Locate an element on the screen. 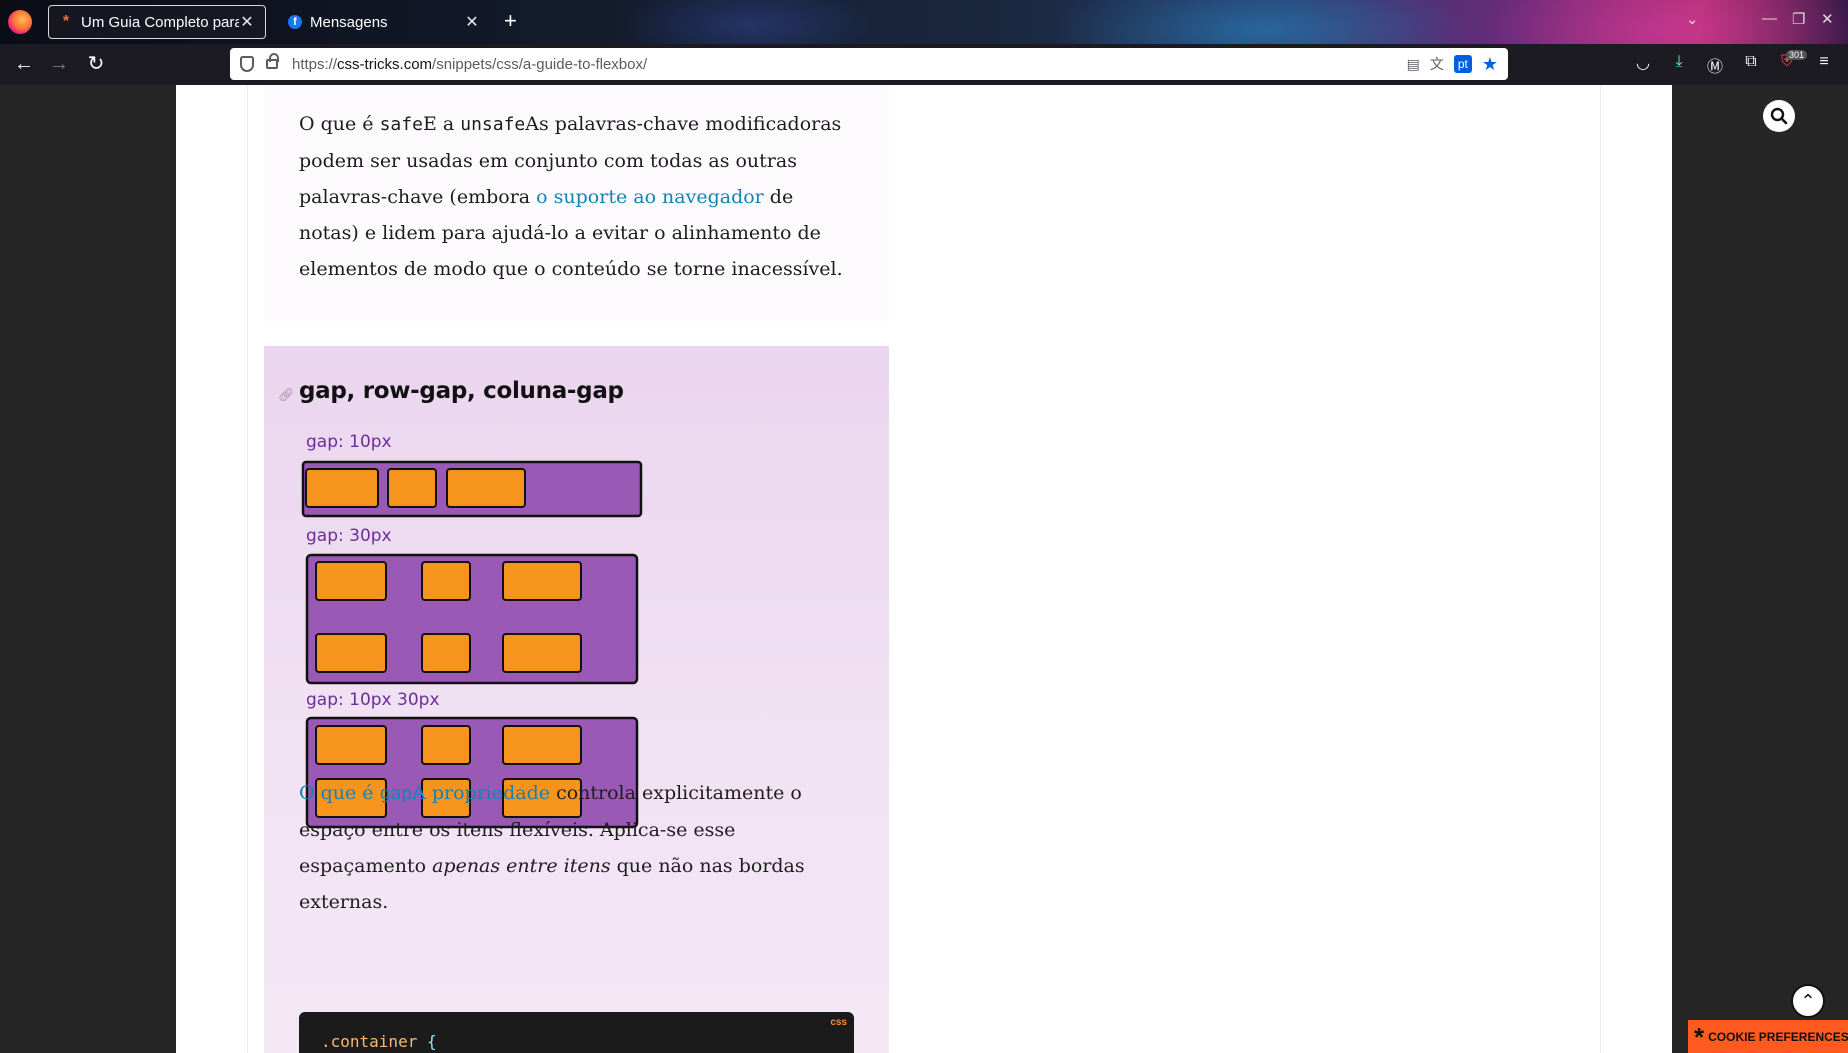 The image size is (1848, 1053). gap-property-link: O que é gapA propriedade is located at coordinates (424, 793).